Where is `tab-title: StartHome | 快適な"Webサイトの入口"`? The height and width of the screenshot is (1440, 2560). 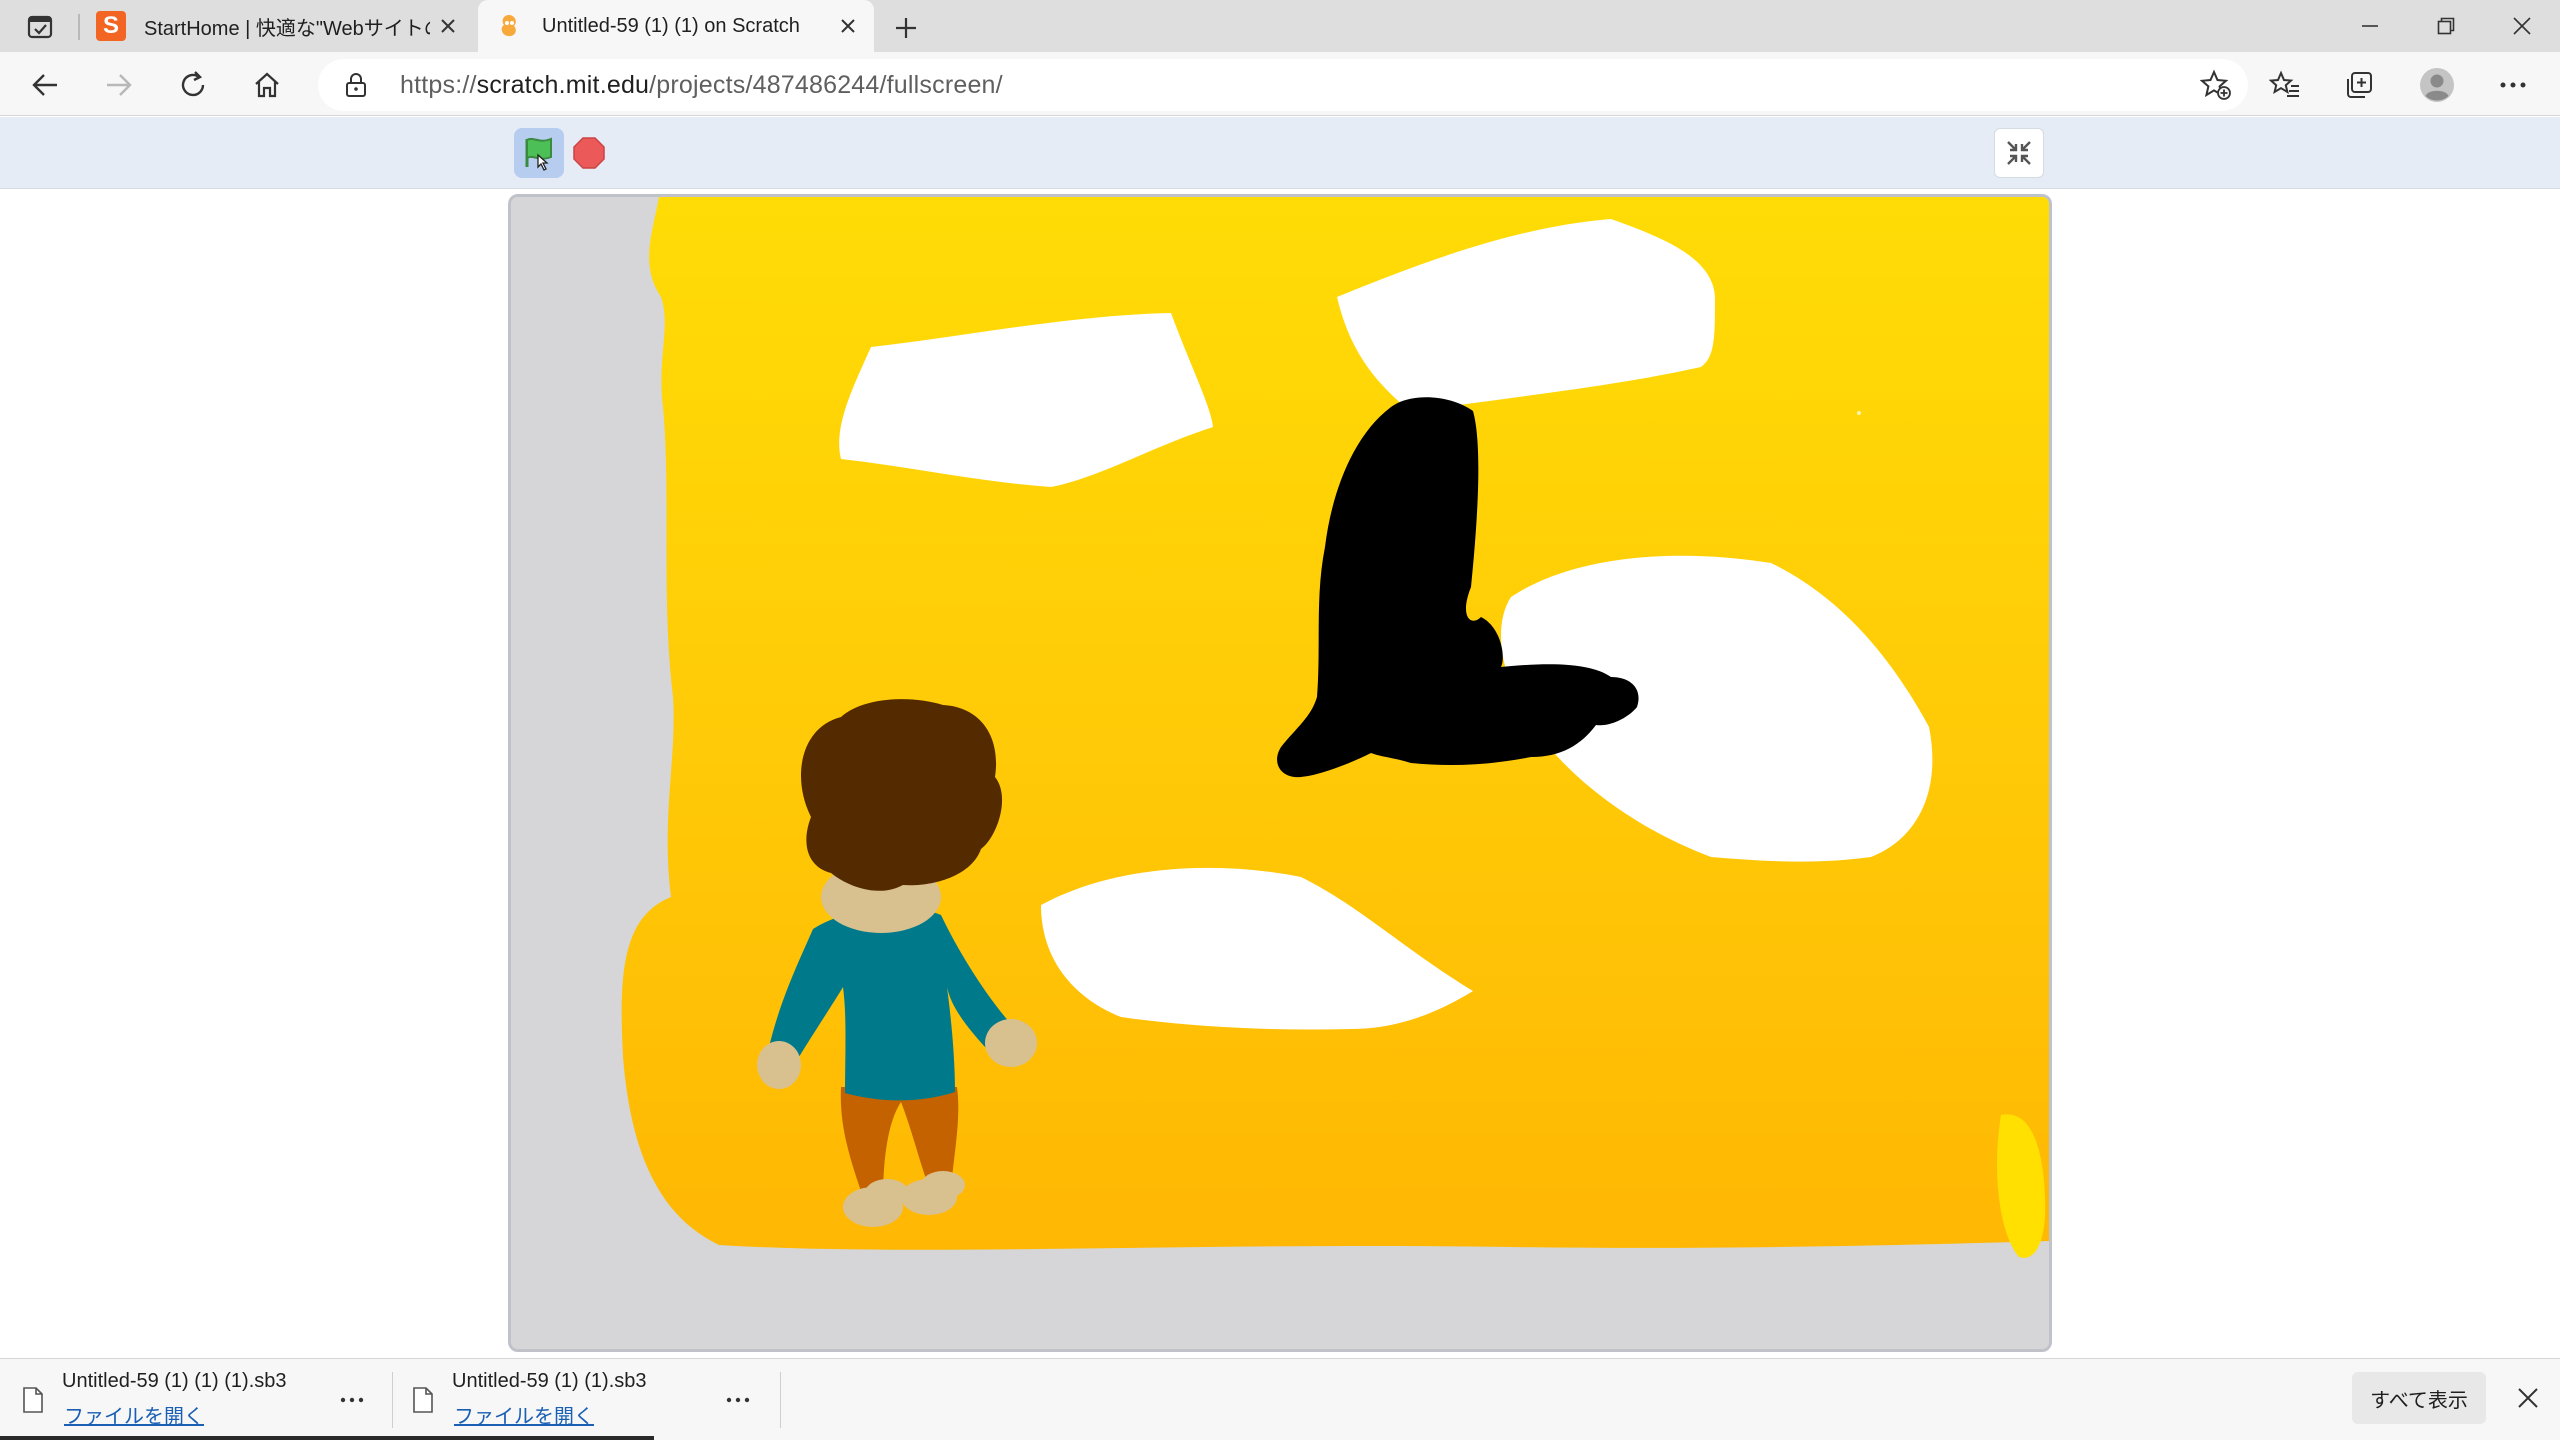
tab-title: StartHome | 快適な"Webサイトの入口" is located at coordinates (287, 28).